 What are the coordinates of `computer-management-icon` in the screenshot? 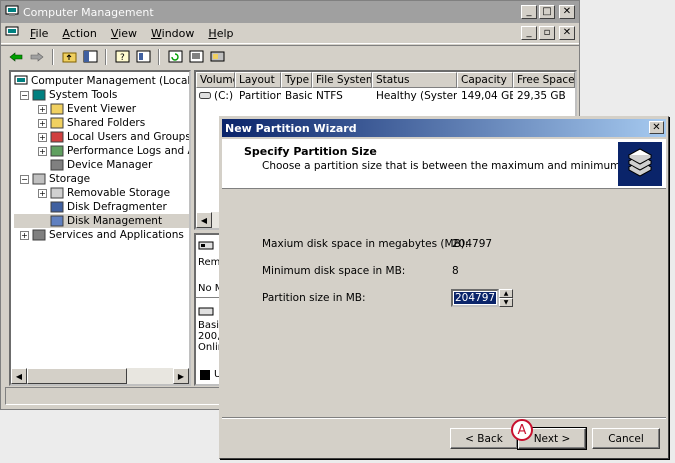 It's located at (21, 80).